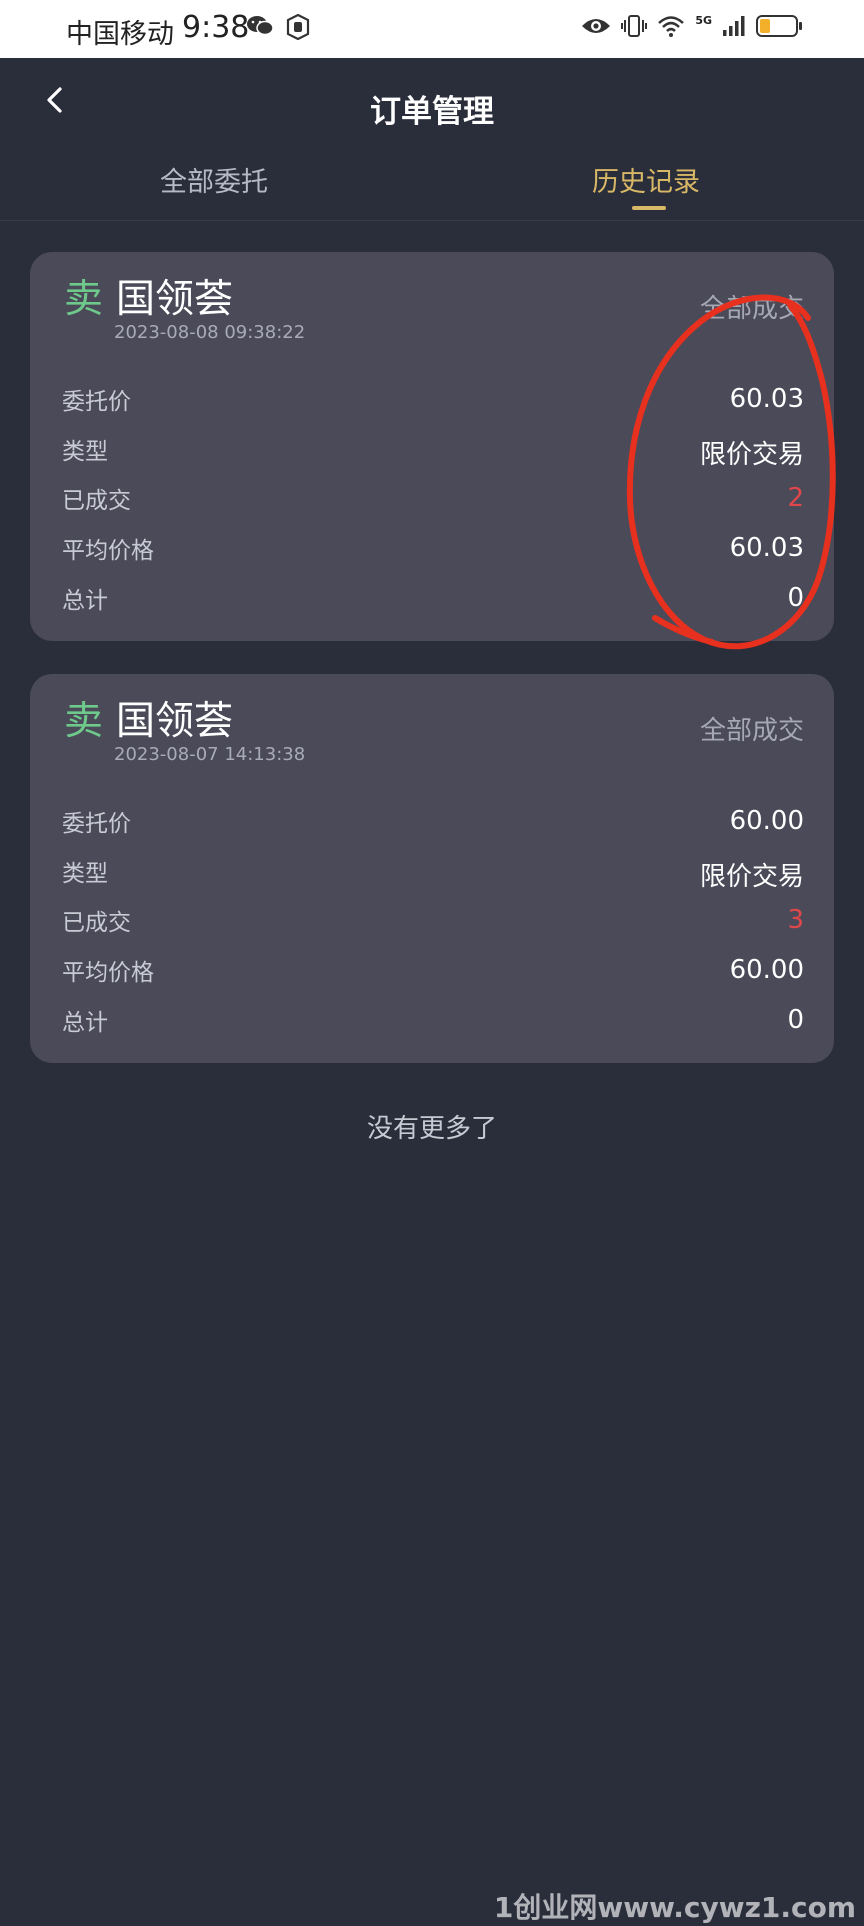 This screenshot has width=864, height=1926. What do you see at coordinates (432, 29) in the screenshot?
I see `status-bar: 中国移动 9:38 5G` at bounding box center [432, 29].